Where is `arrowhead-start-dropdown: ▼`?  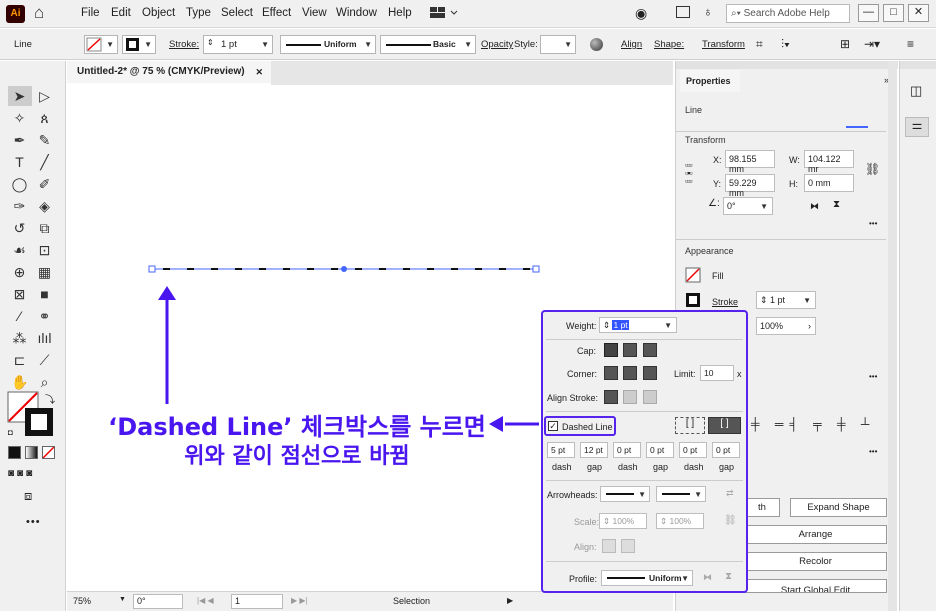
arrowhead-start-dropdown: ▼ is located at coordinates (625, 494).